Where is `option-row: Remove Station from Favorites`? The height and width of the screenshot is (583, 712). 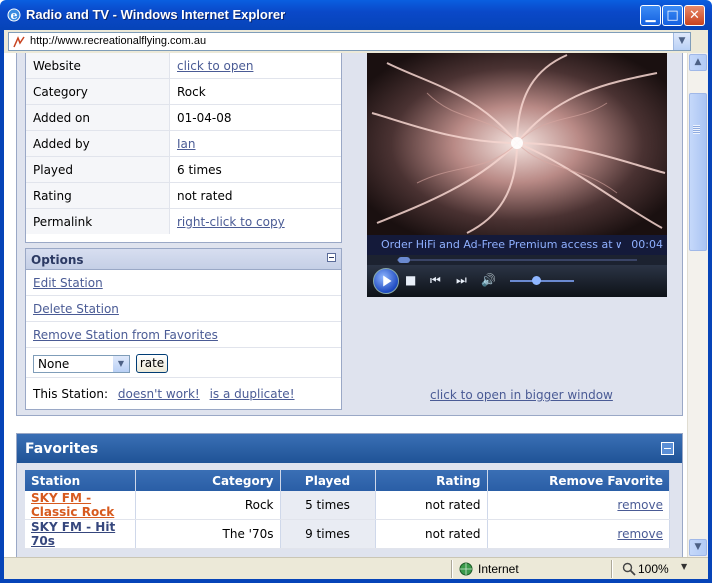 option-row: Remove Station from Favorites is located at coordinates (183, 335).